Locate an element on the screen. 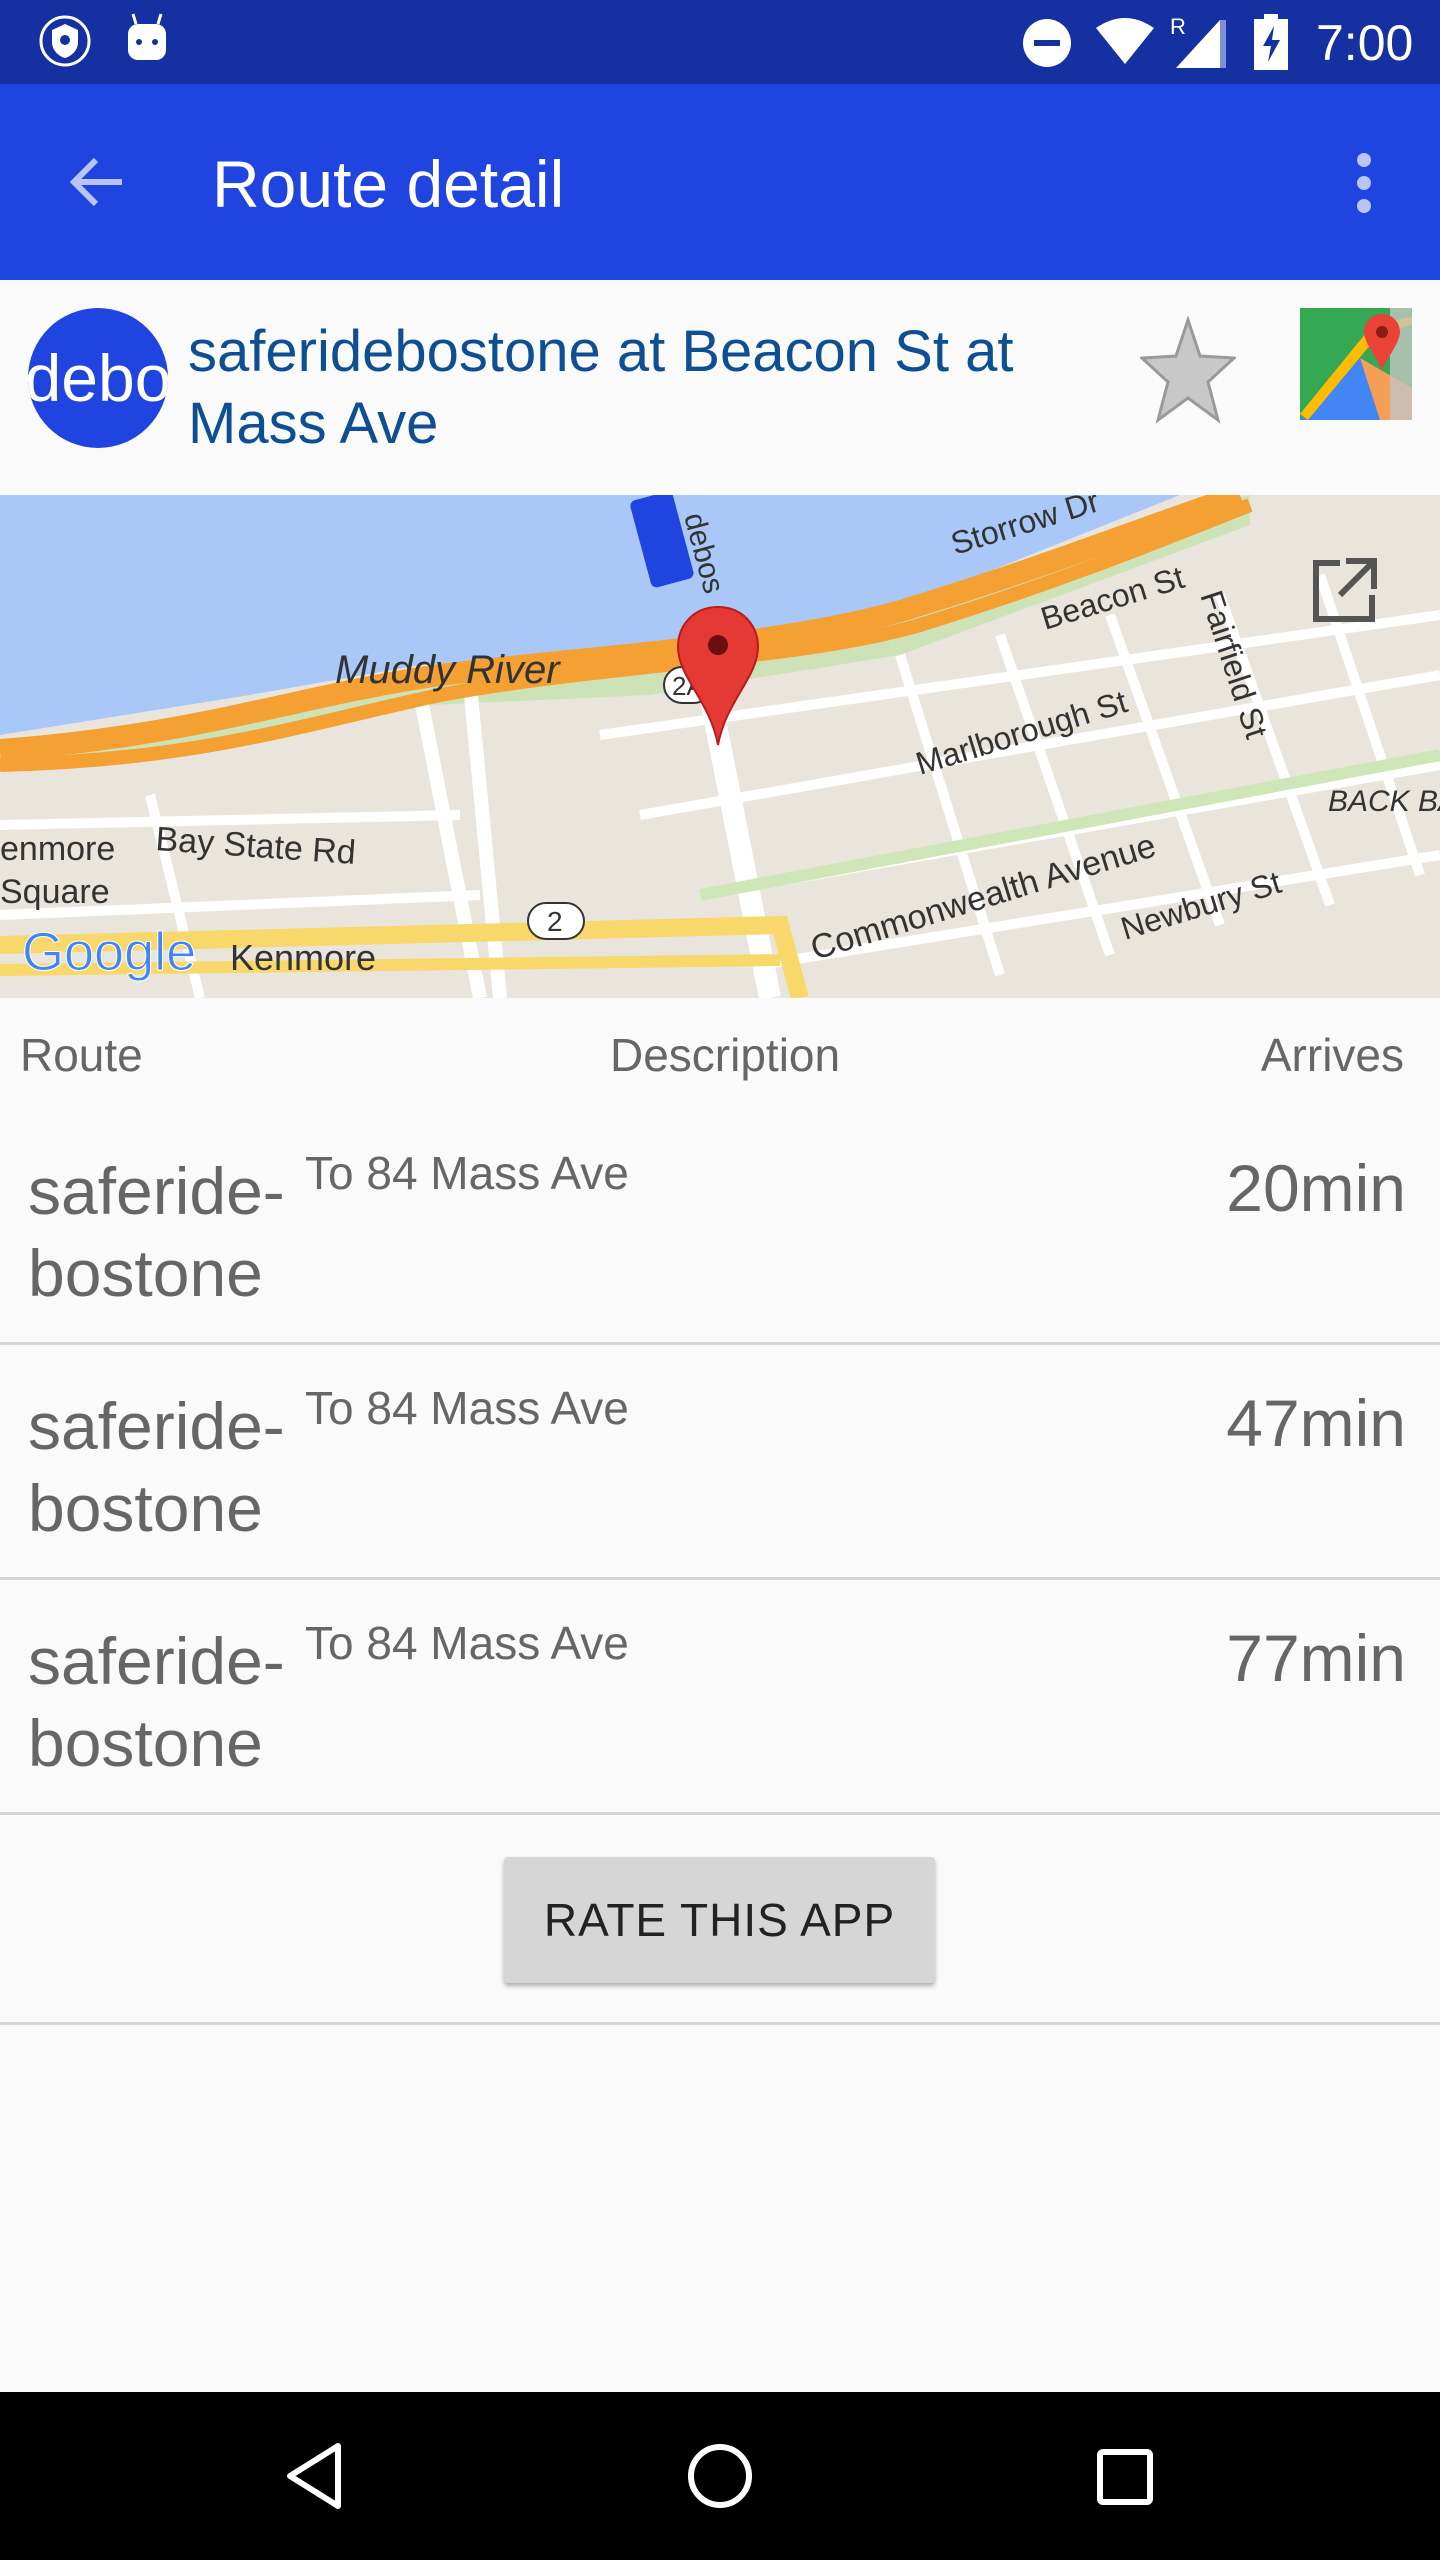 Image resolution: width=1440 pixels, height=2560 pixels. arrival-time: 47min is located at coordinates (1316, 1423).